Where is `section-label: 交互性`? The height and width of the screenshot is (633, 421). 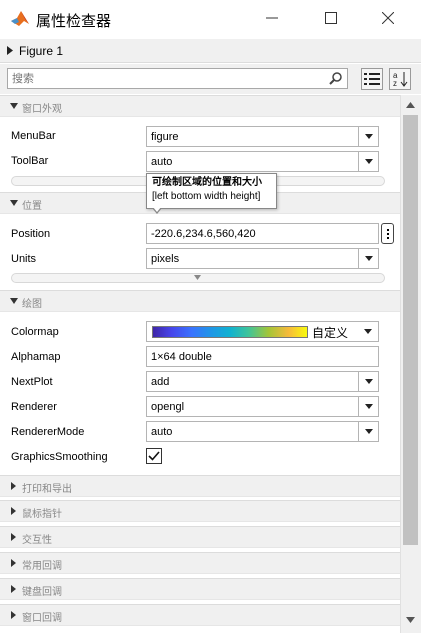
section-label: 交互性 is located at coordinates (37, 540).